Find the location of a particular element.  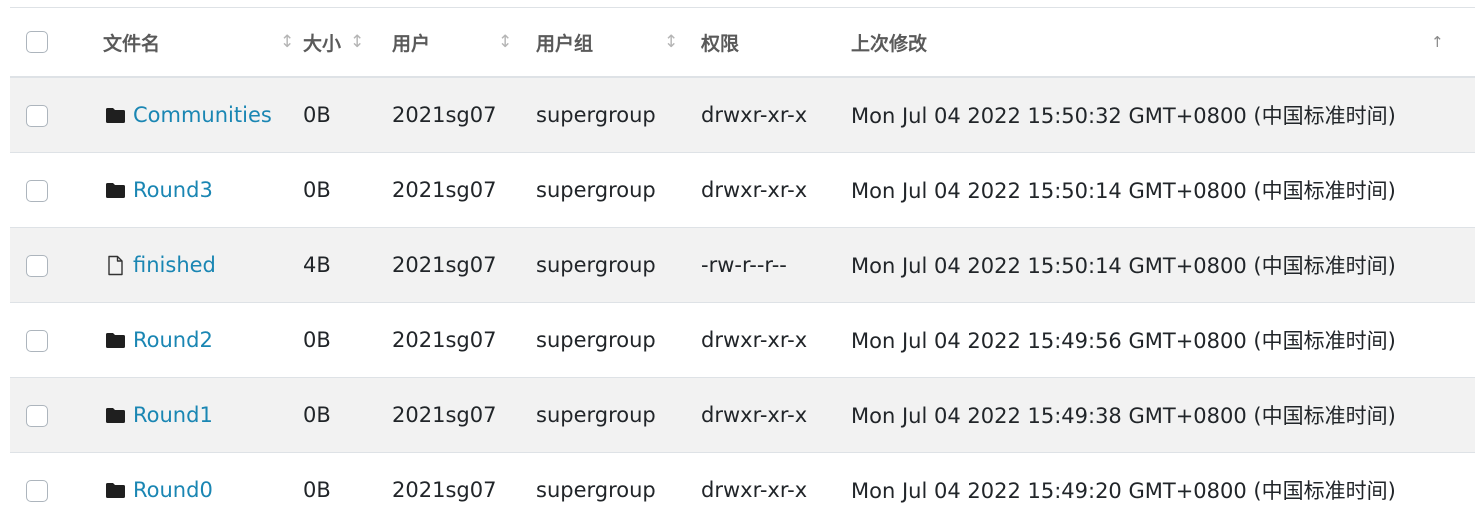

sort-ascending-icon: ↑ is located at coordinates (1437, 42).